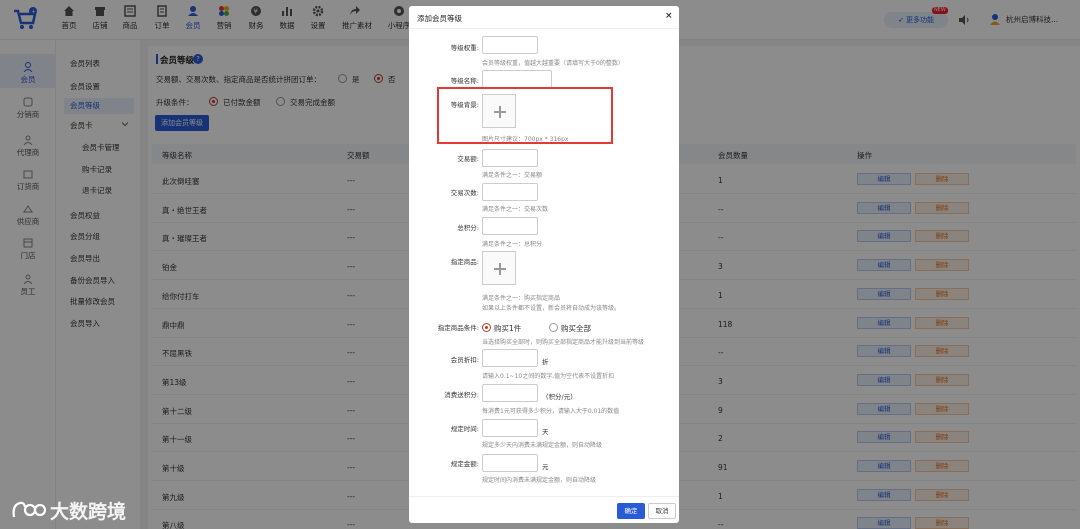 The height and width of the screenshot is (529, 1080). I want to click on consume-points-hint: 每消费1元可获得多少积分，请输入大于0.01的数值, so click(551, 411).